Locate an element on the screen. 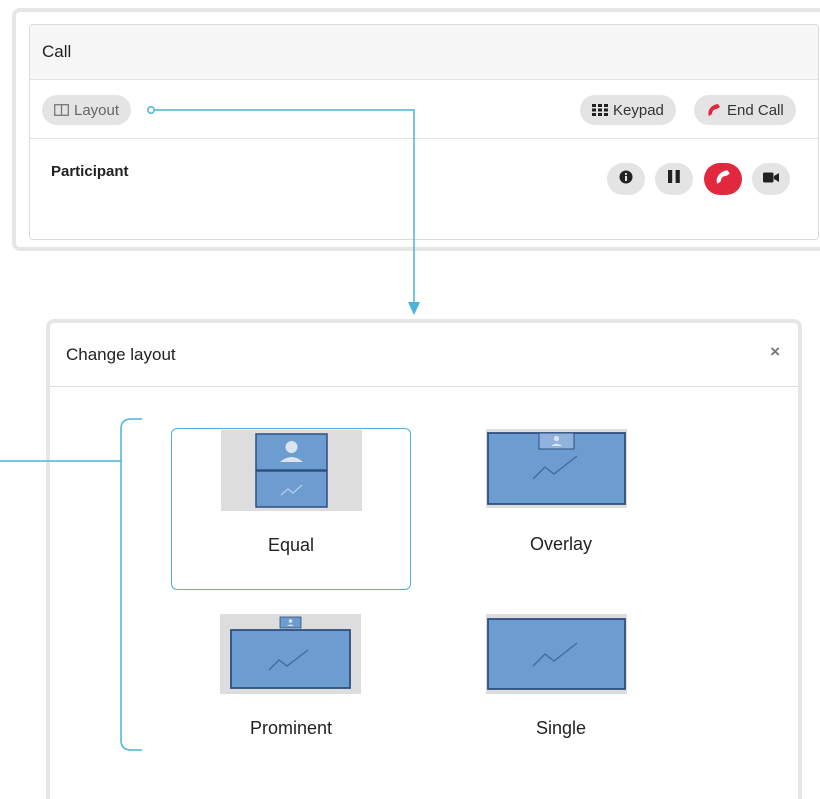  layout-option-single: Single is located at coordinates (561, 695).